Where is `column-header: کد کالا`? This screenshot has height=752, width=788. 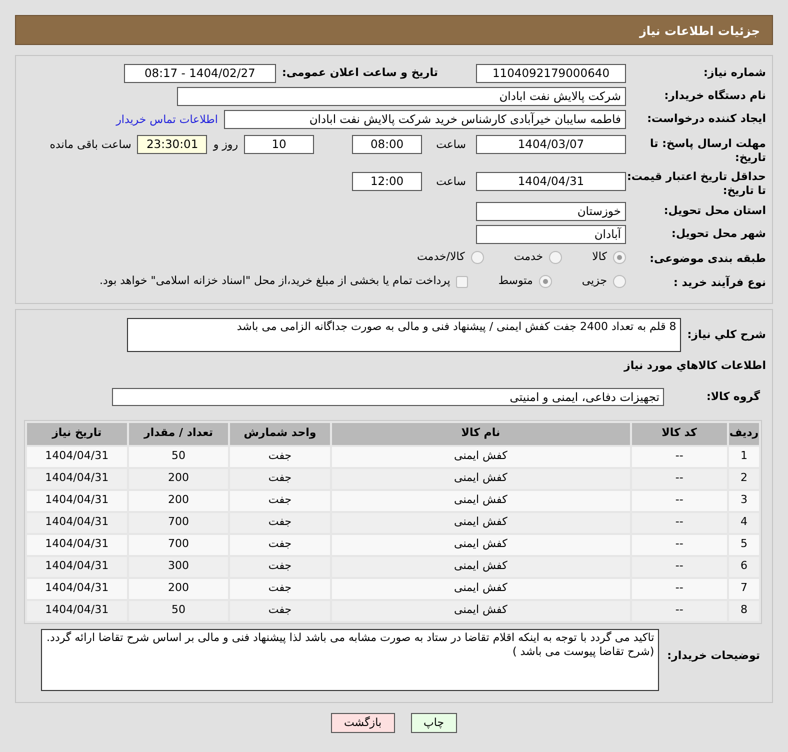 column-header: کد کالا is located at coordinates (680, 433).